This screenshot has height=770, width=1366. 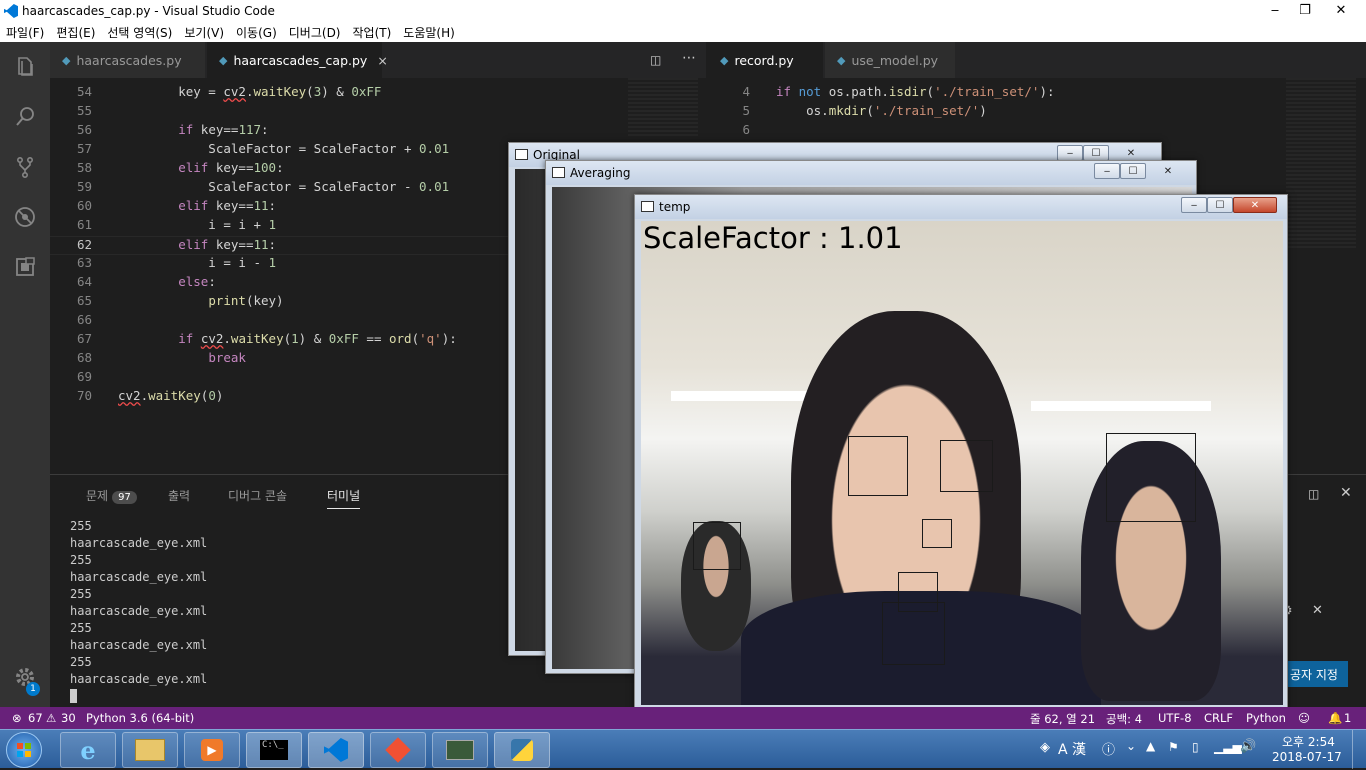 I want to click on tray-caret-icon: ⌄, so click(x=1131, y=746).